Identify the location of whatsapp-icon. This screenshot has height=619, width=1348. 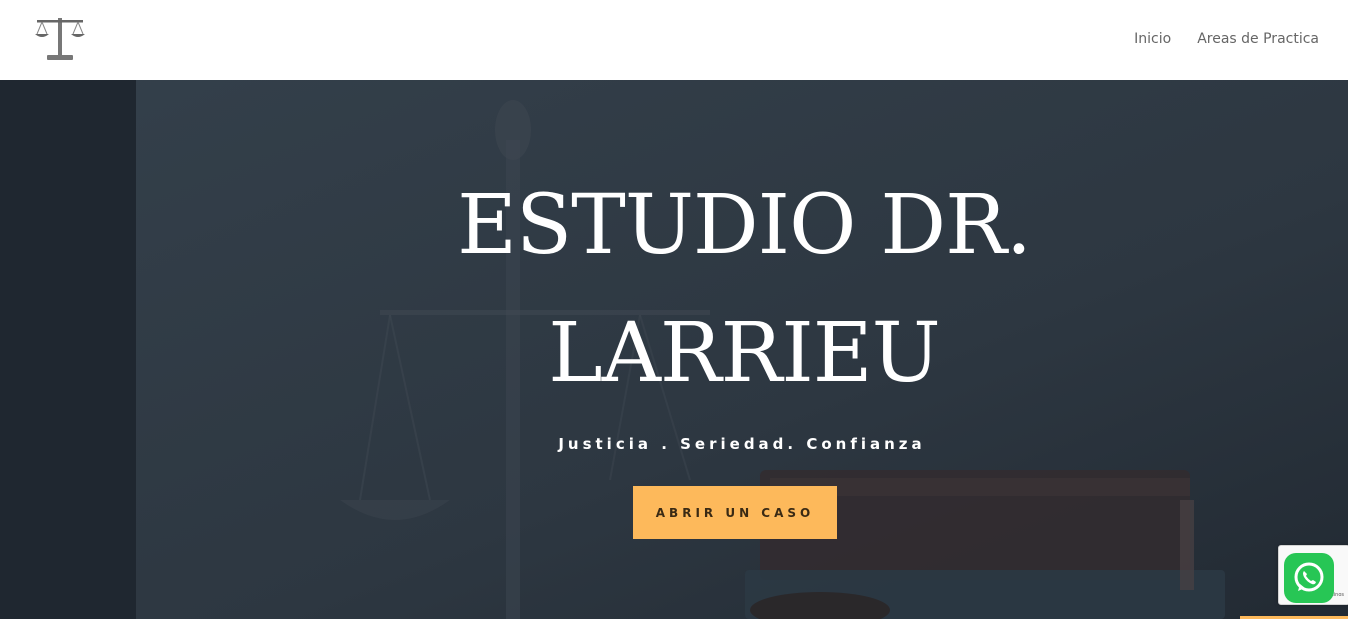
(1309, 577).